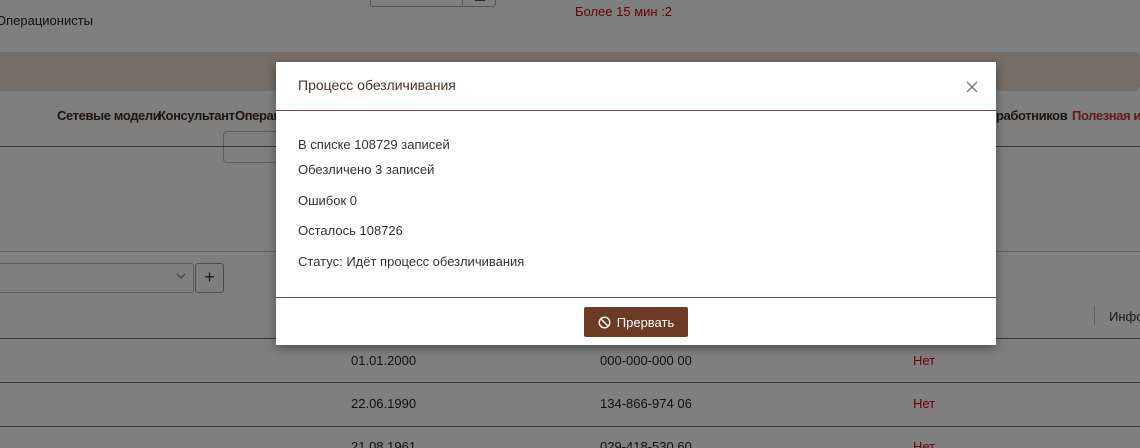 The width and height of the screenshot is (1140, 448). What do you see at coordinates (366, 169) in the screenshot?
I see `processed-records-text: Обезличено 3 записей` at bounding box center [366, 169].